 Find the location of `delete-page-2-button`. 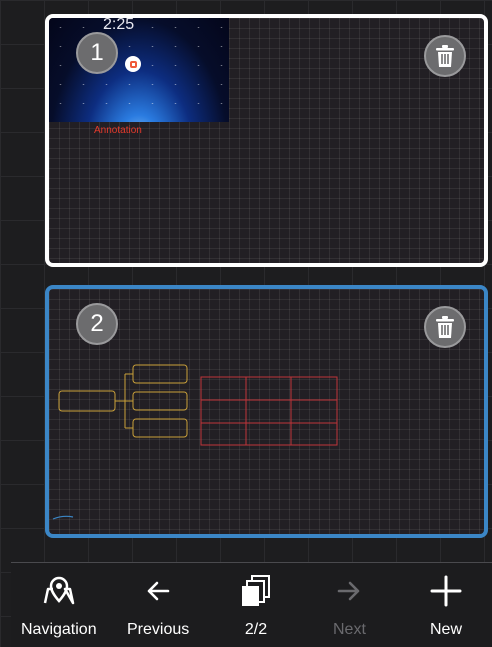

delete-page-2-button is located at coordinates (445, 327).